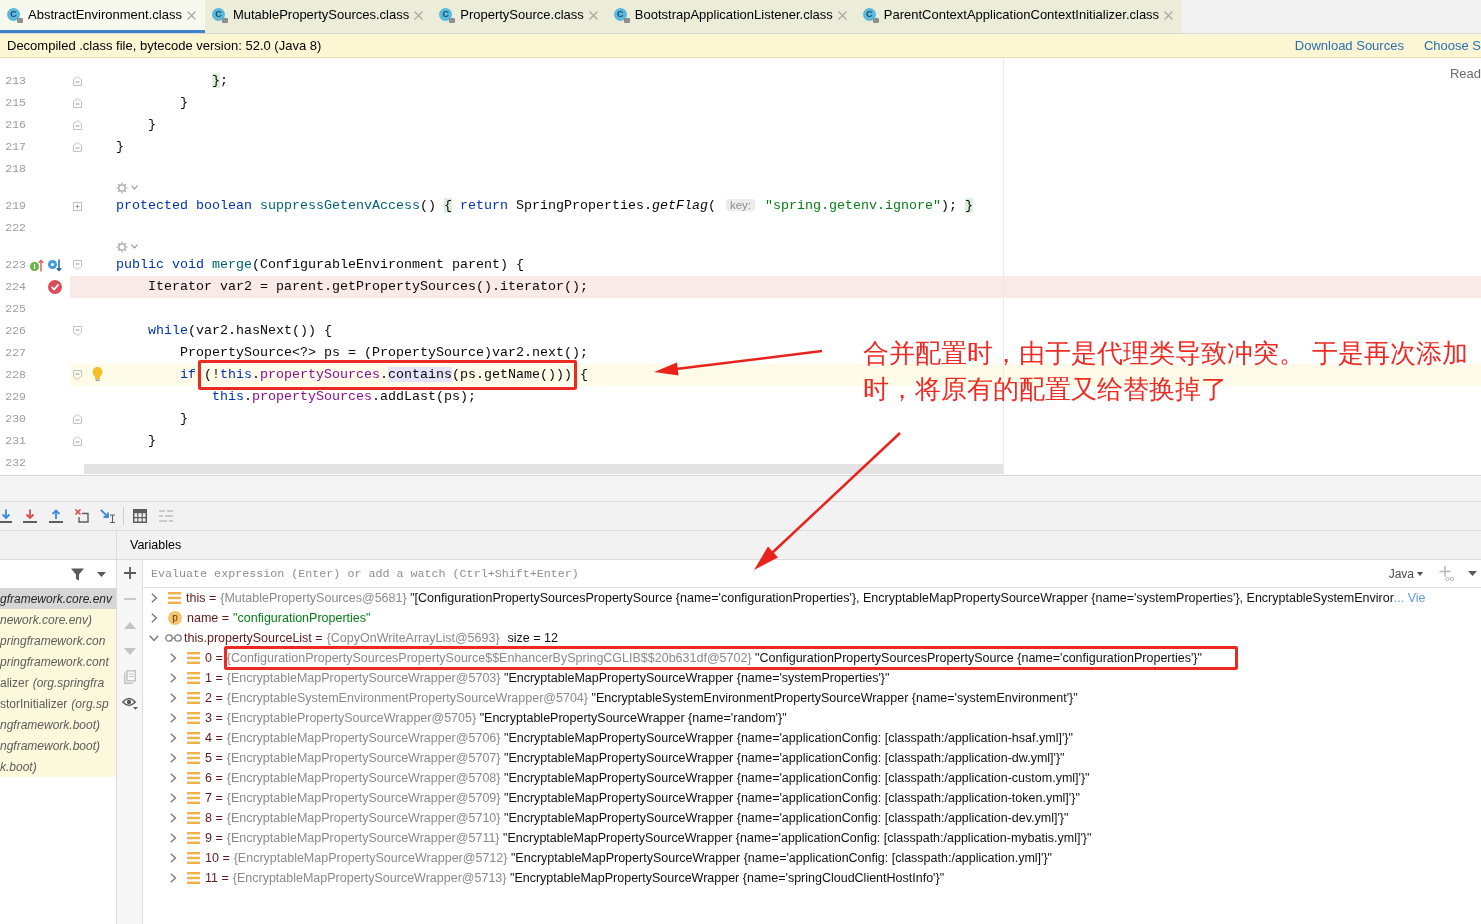  What do you see at coordinates (58, 598) in the screenshot?
I see `stack-frame: gframework.core.env` at bounding box center [58, 598].